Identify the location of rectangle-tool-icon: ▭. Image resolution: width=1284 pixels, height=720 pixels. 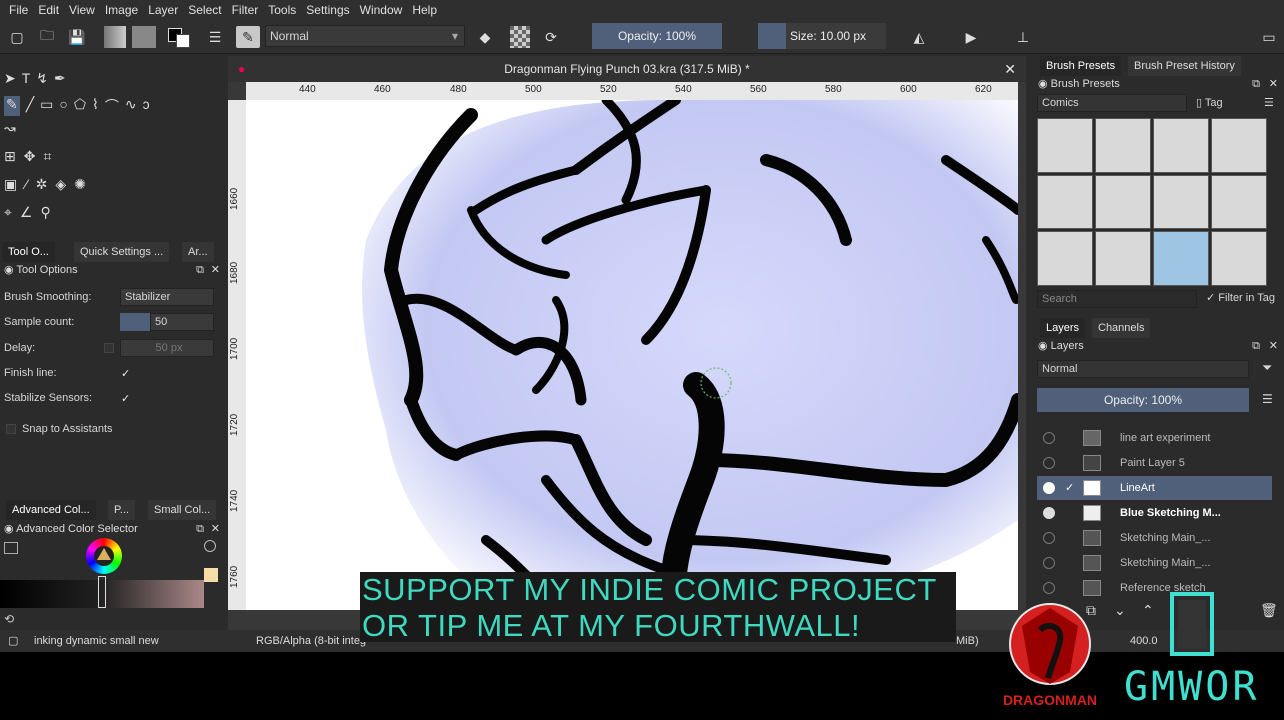
(46, 106).